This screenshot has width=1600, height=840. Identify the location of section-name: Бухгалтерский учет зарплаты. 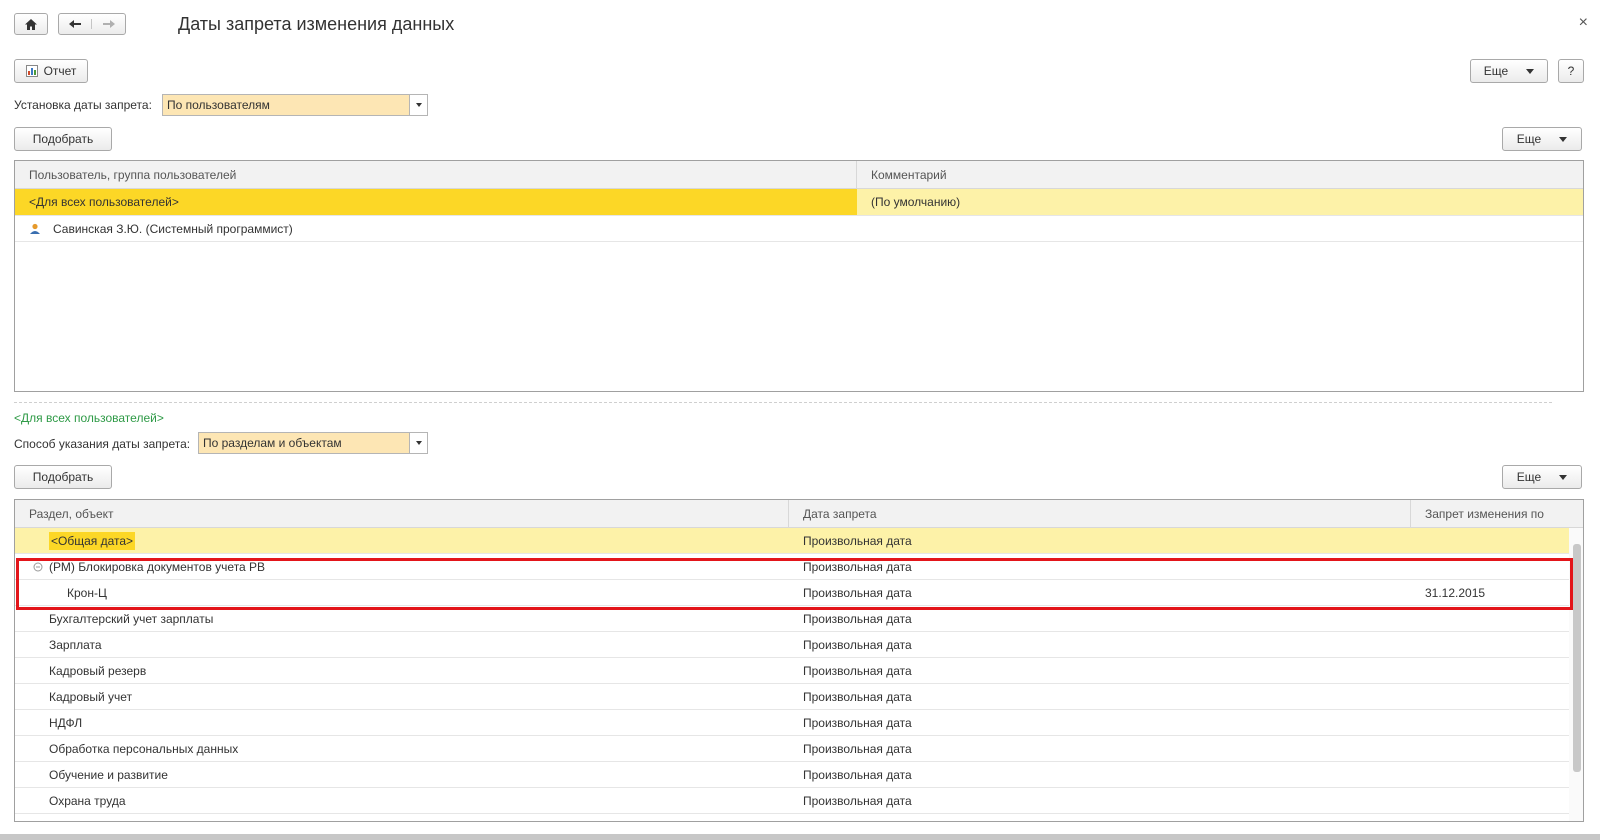
(131, 618).